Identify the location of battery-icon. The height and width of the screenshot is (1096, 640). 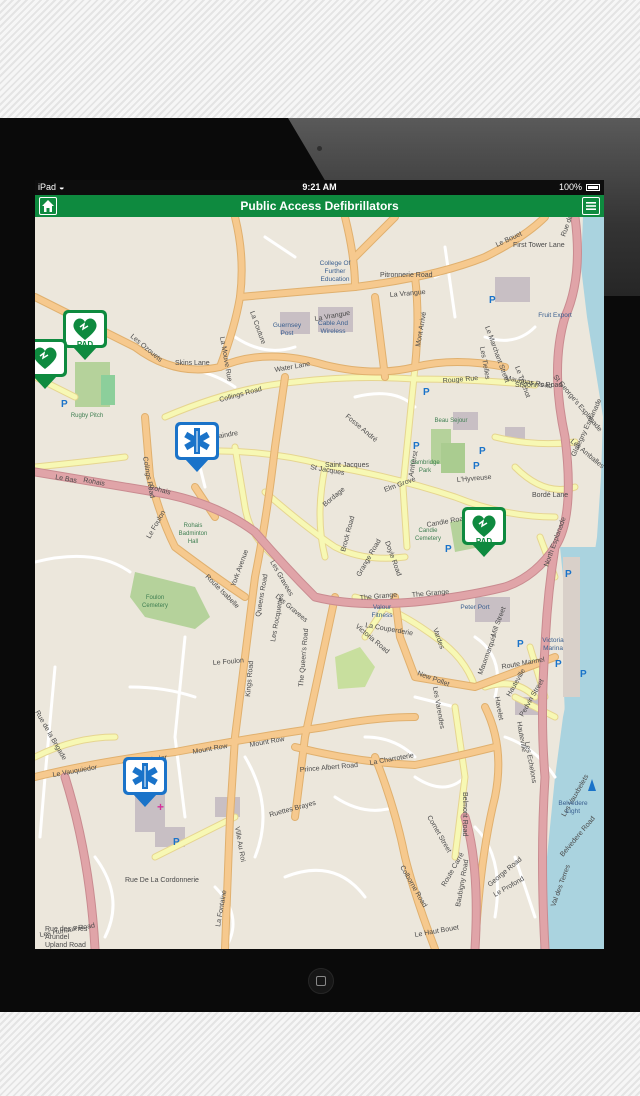
(593, 187).